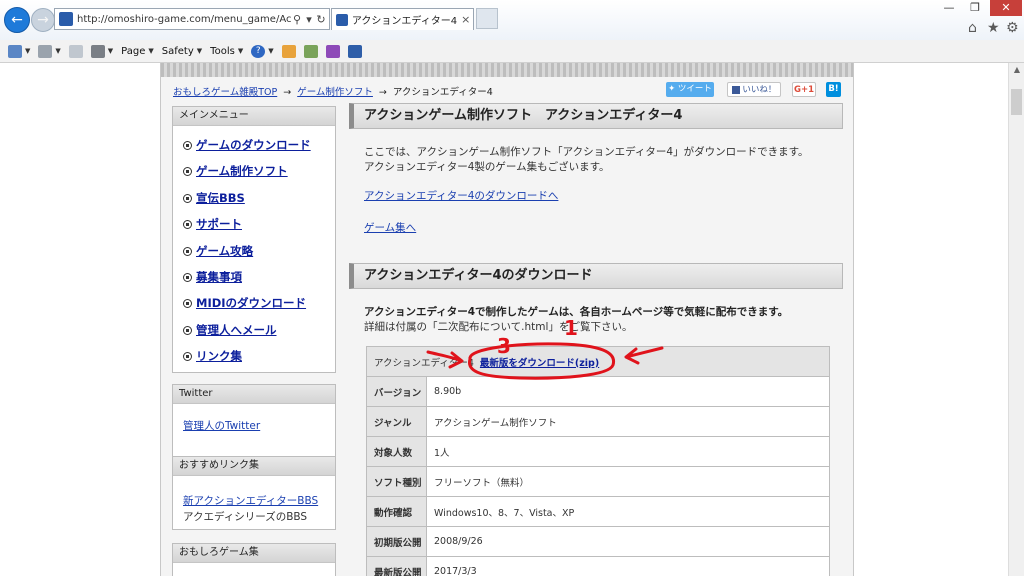  I want to click on facebook-like-button: いいね！, so click(754, 89).